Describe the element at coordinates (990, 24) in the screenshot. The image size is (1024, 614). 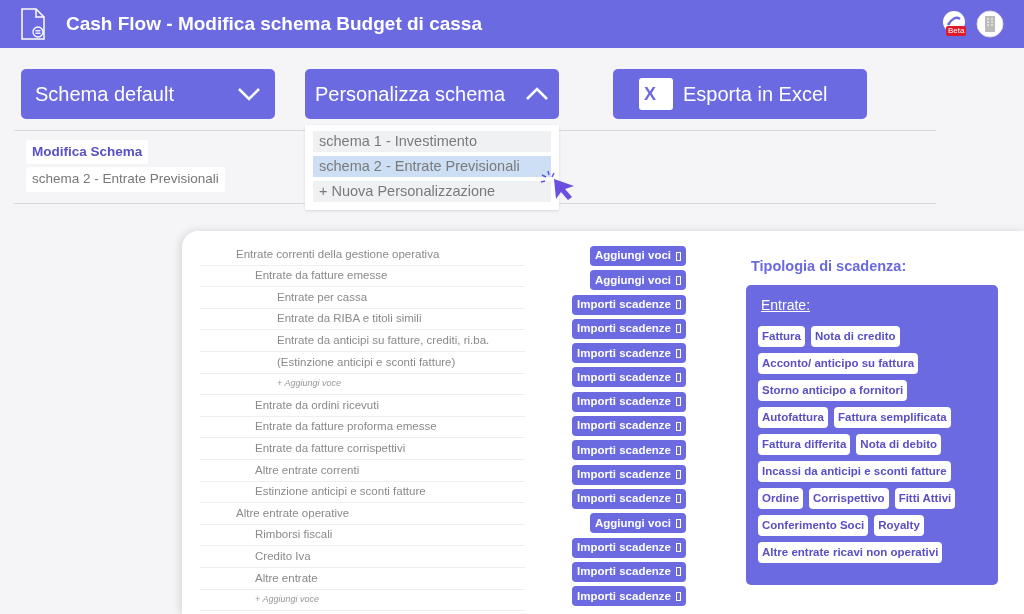
I see `building-avatar-icon` at that location.